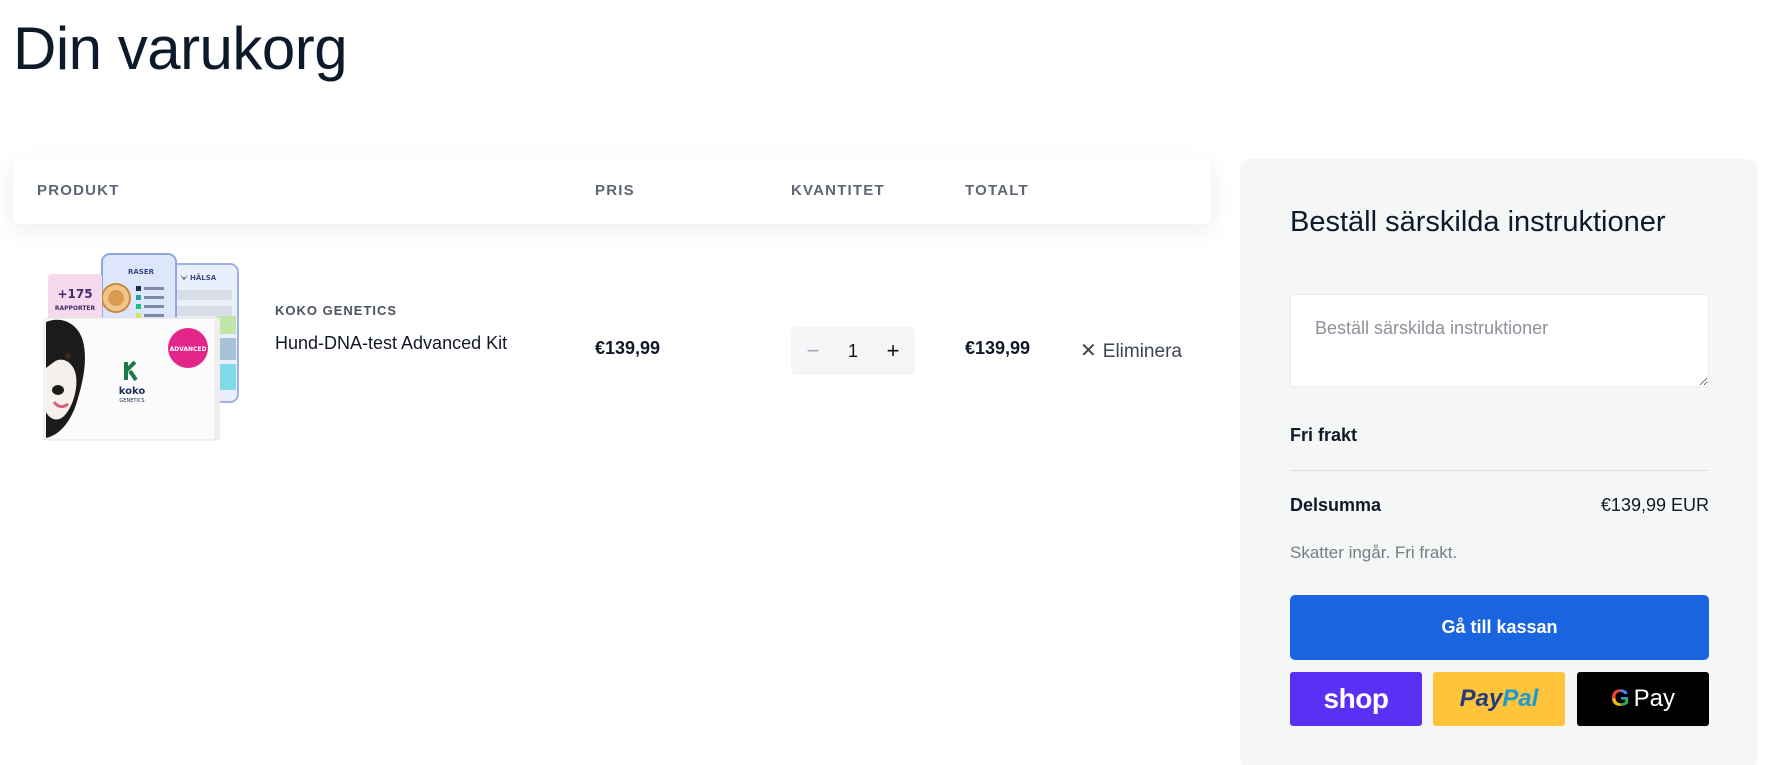 The width and height of the screenshot is (1780, 765). I want to click on health-screen-title: HÄLSA, so click(203, 277).